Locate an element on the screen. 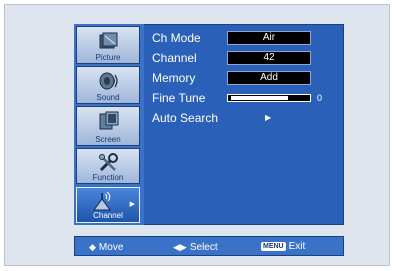 The height and width of the screenshot is (271, 396). sidebar-item-picture: Picture is located at coordinates (108, 45).